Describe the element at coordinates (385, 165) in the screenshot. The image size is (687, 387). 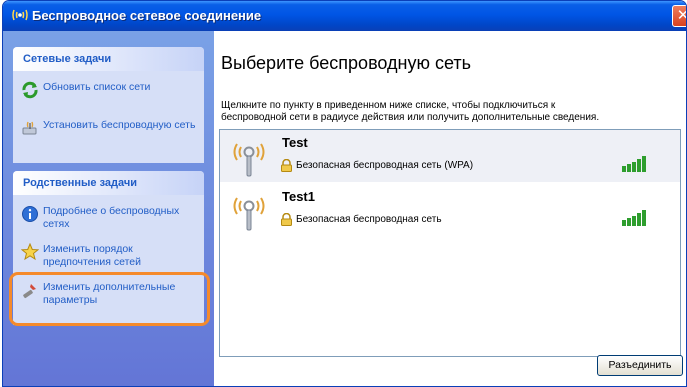
I see `network-security-status: Безопасная беспроводная сеть (WPA)` at that location.